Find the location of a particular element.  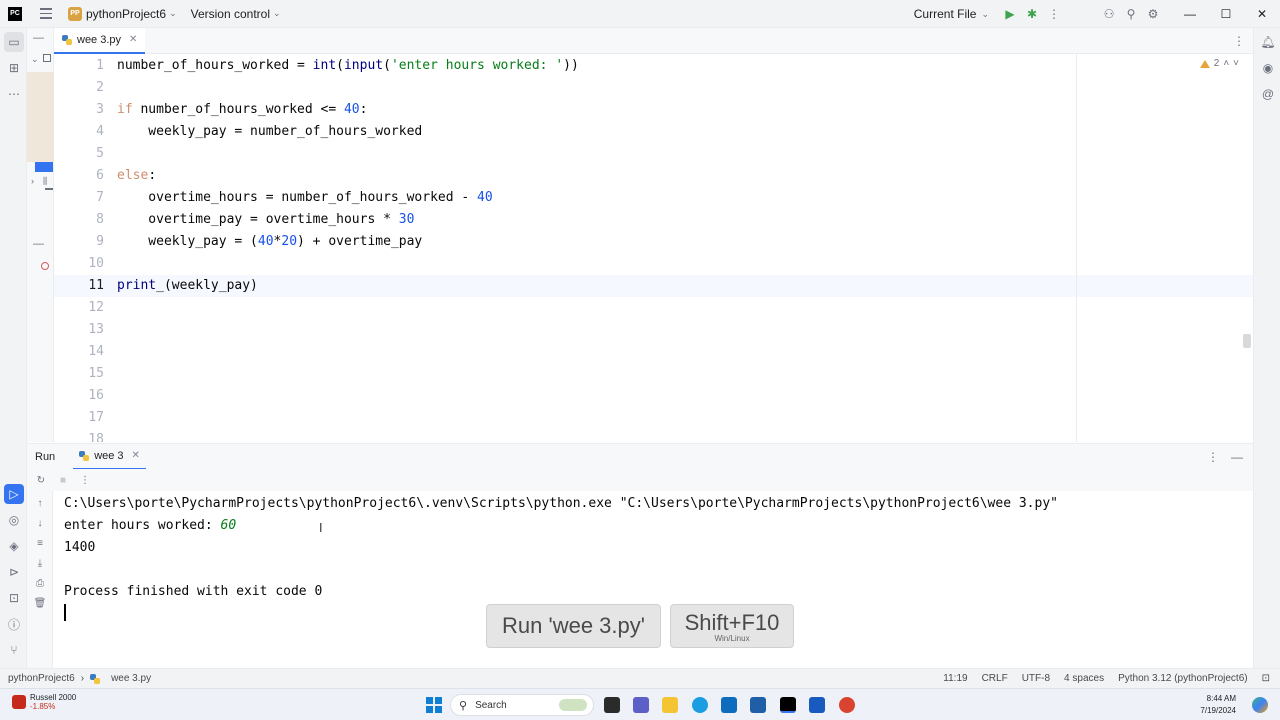

mail-icon is located at coordinates (729, 705).